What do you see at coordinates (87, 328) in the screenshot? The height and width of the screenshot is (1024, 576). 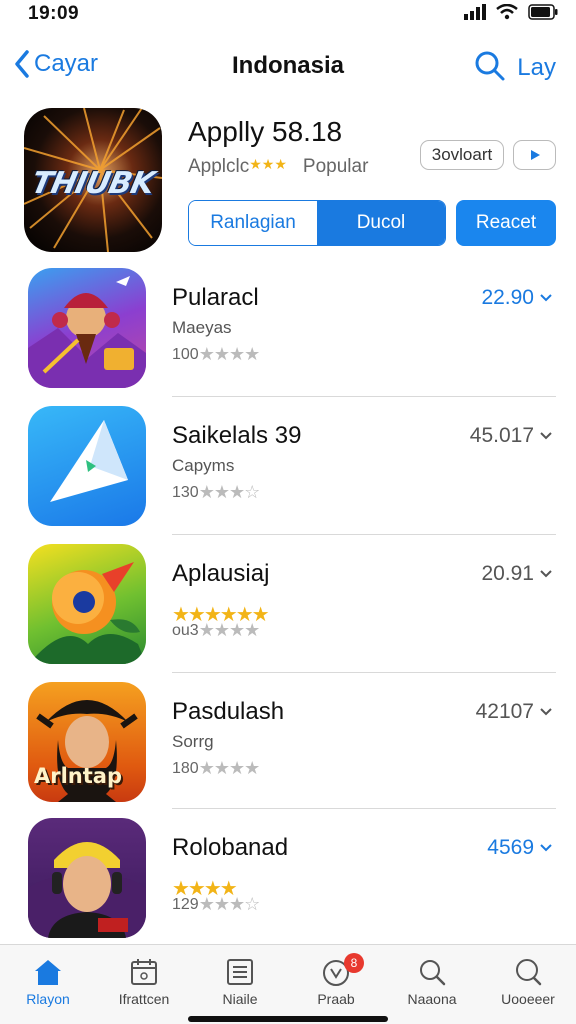 I see `hero-fire-icon` at bounding box center [87, 328].